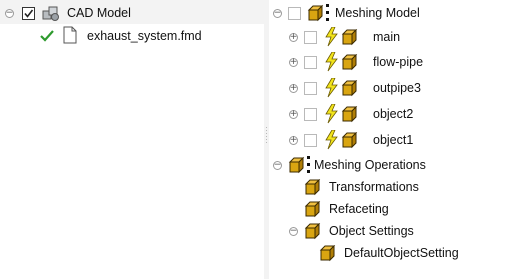 The image size is (525, 279). I want to click on object-settings-label: Object Settings, so click(371, 231).